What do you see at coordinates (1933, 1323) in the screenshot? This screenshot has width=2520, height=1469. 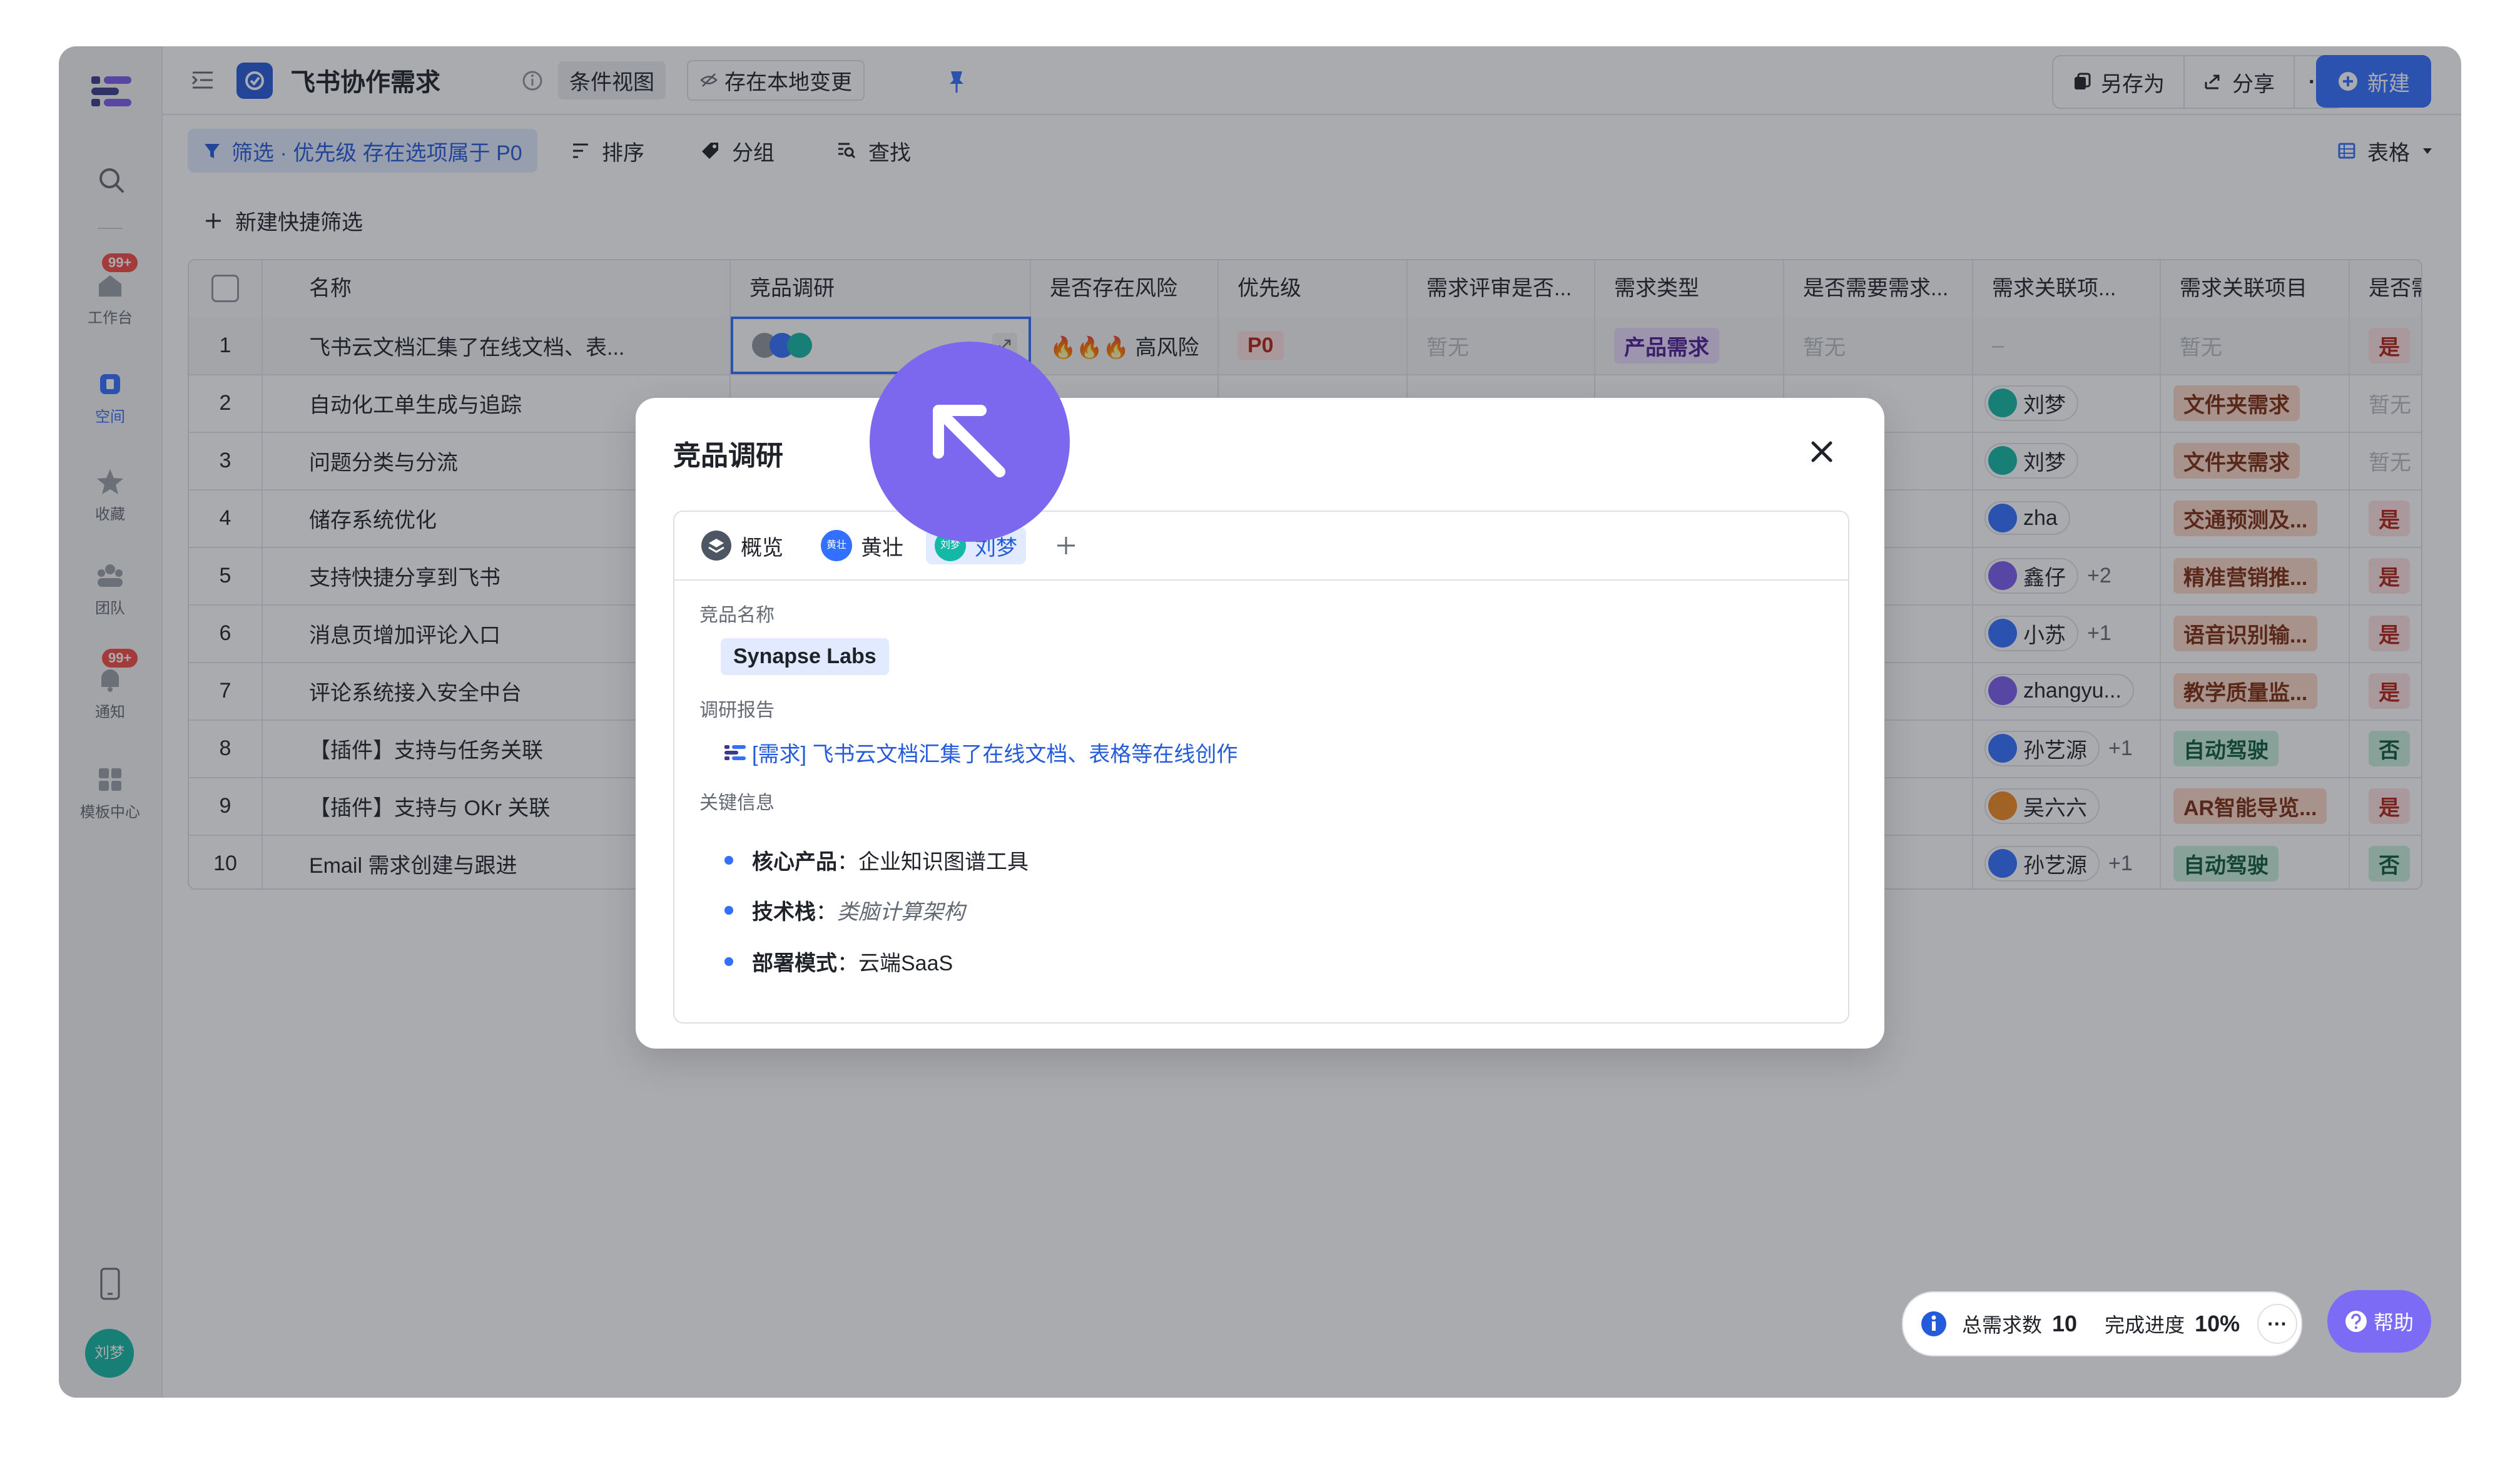 I see `info-icon` at bounding box center [1933, 1323].